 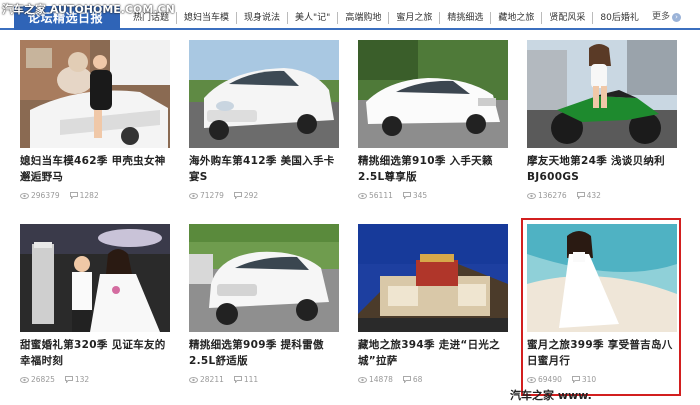 What do you see at coordinates (566, 379) in the screenshot?
I see `post-stats: 69490 310` at bounding box center [566, 379].